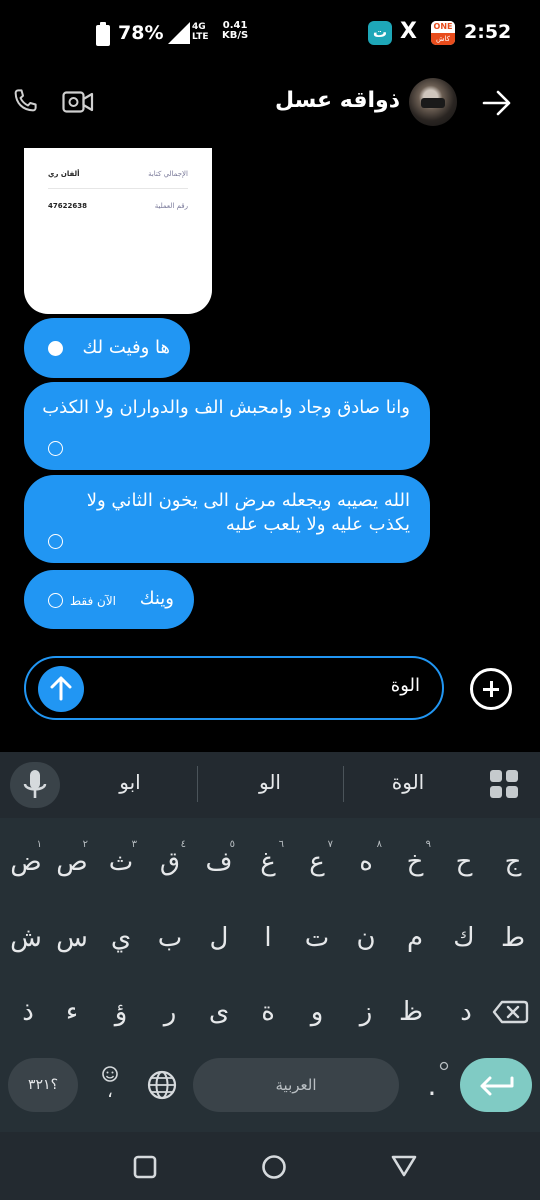  Describe the element at coordinates (219, 862) in the screenshot. I see `key: ف٥` at that location.